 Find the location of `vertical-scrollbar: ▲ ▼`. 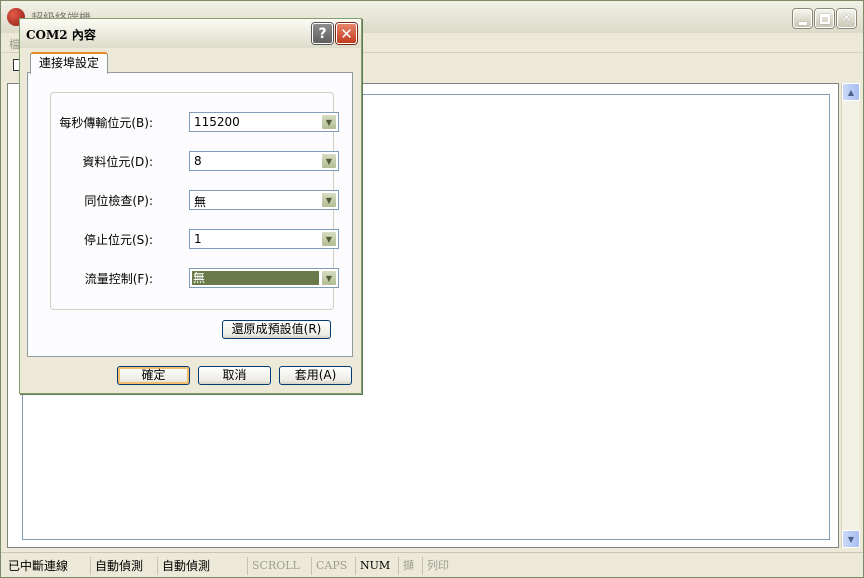

vertical-scrollbar: ▲ ▼ is located at coordinates (850, 315).